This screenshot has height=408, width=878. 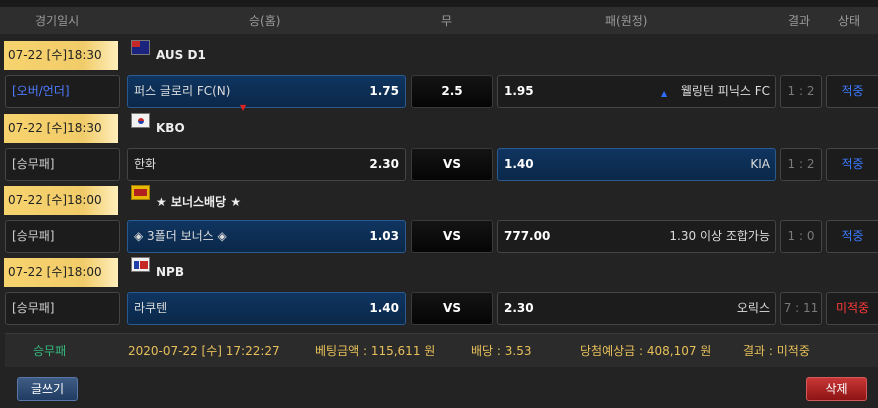 What do you see at coordinates (439, 128) in the screenshot?
I see `league-row: 07-22 [수]18:30 KBO` at bounding box center [439, 128].